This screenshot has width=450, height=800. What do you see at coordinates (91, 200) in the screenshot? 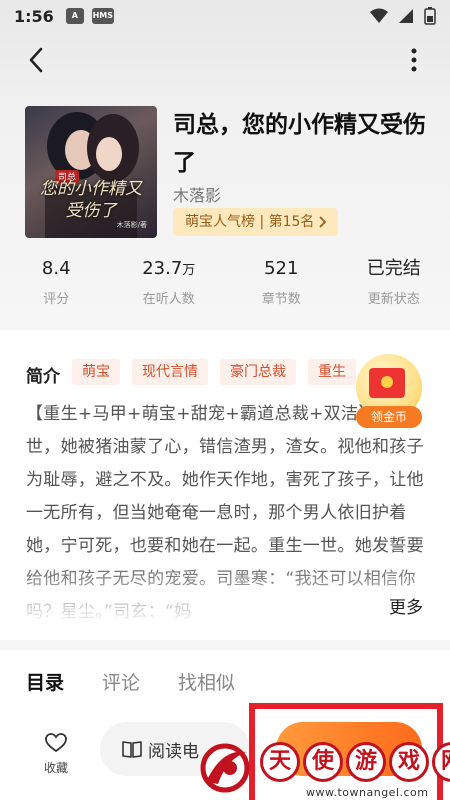
I see `cover-title: 您的小作精又受伤了` at bounding box center [91, 200].